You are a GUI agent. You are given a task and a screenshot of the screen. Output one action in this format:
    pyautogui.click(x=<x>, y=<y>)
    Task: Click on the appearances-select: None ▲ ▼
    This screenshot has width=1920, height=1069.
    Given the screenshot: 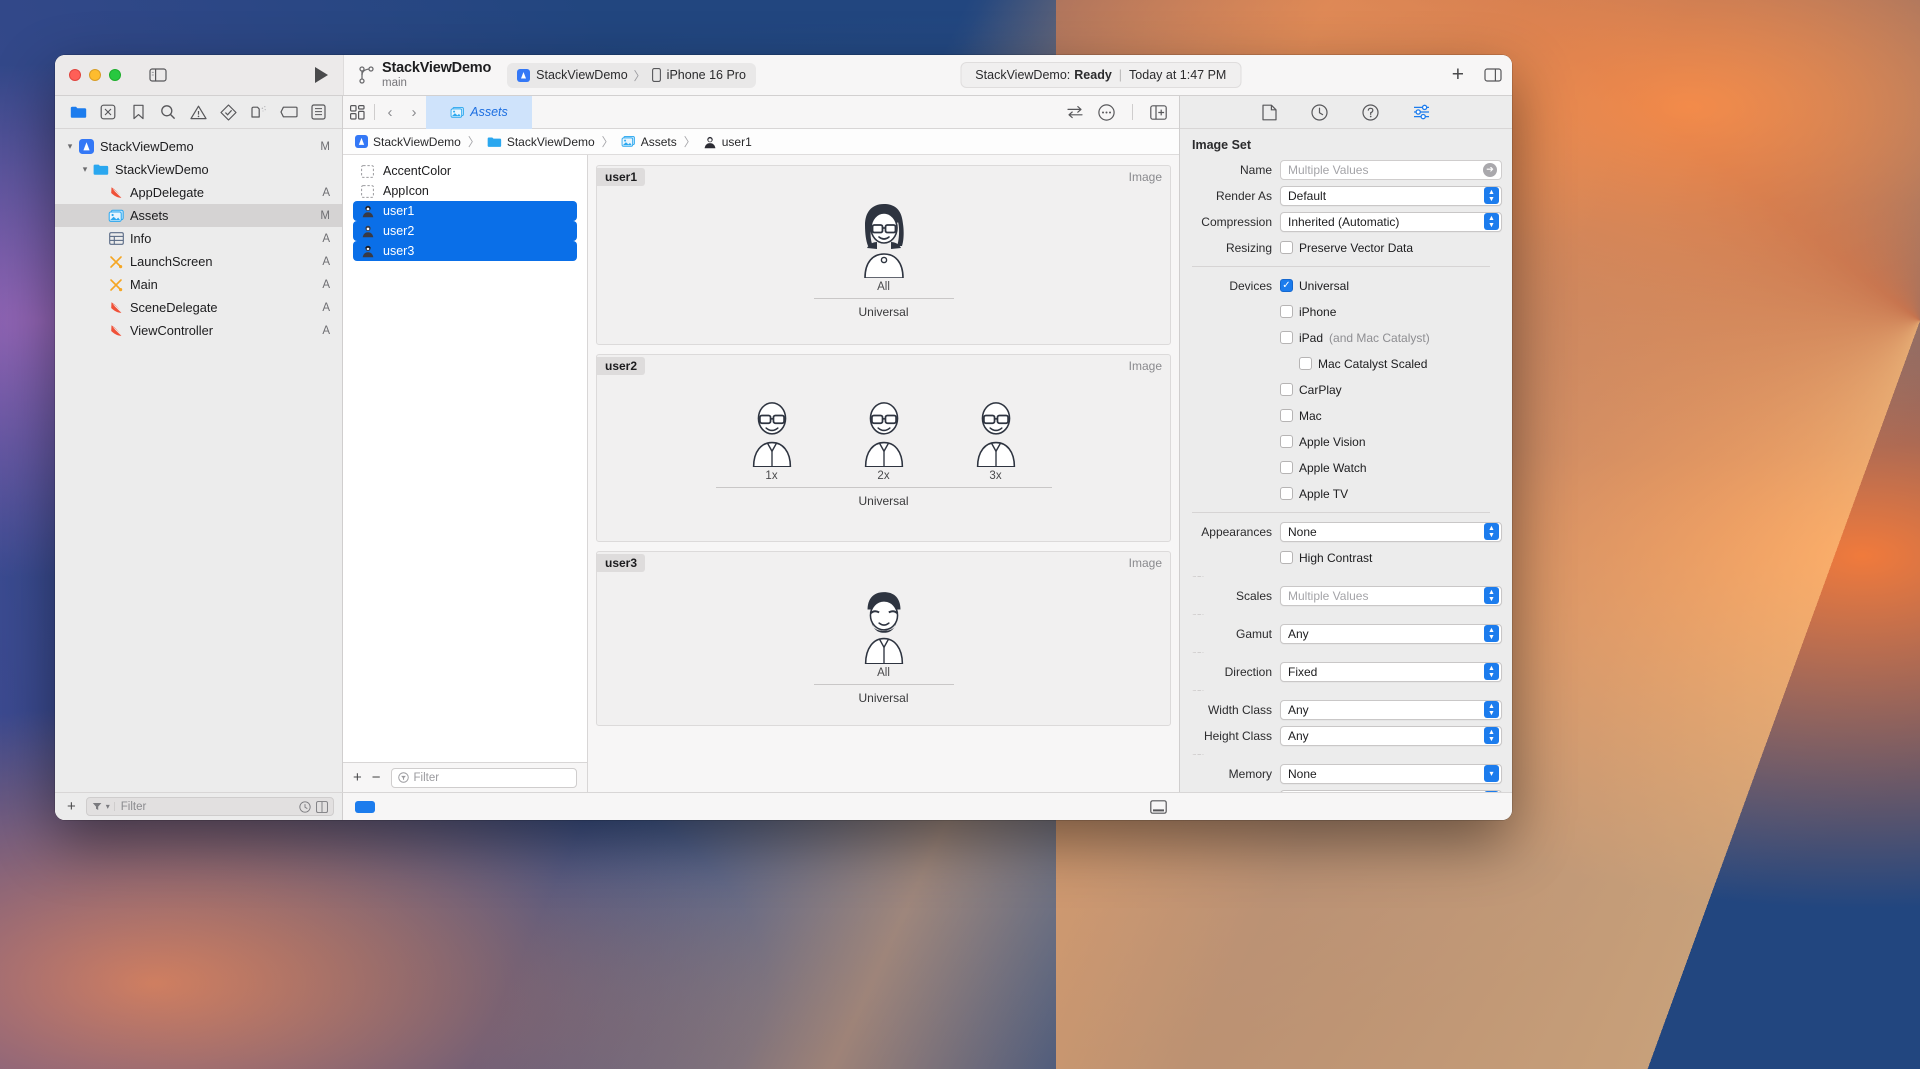 What is the action you would take?
    pyautogui.click(x=1391, y=531)
    